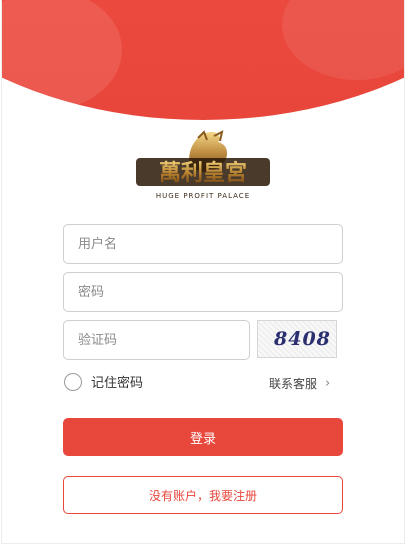 This screenshot has width=406, height=545. Describe the element at coordinates (203, 437) in the screenshot. I see `login-button: 登录` at that location.